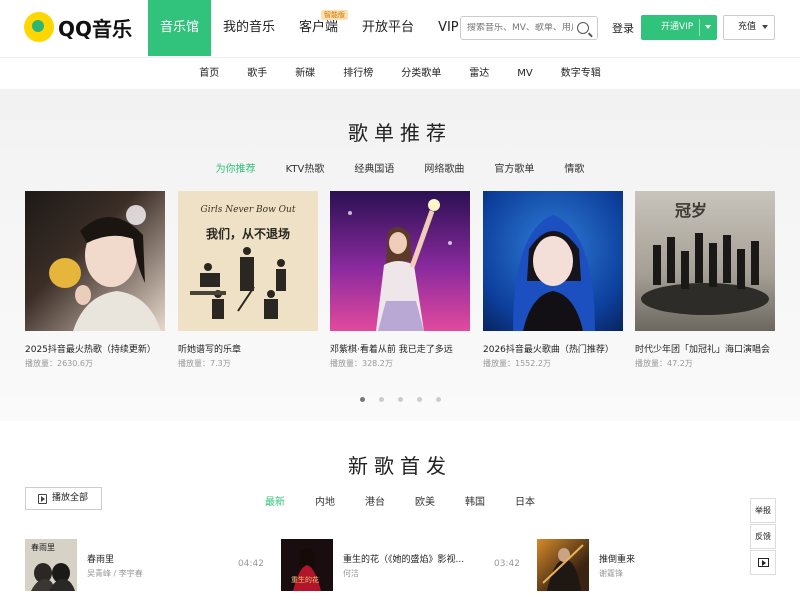 The height and width of the screenshot is (600, 800). I want to click on tab-latest: 最新, so click(275, 500).